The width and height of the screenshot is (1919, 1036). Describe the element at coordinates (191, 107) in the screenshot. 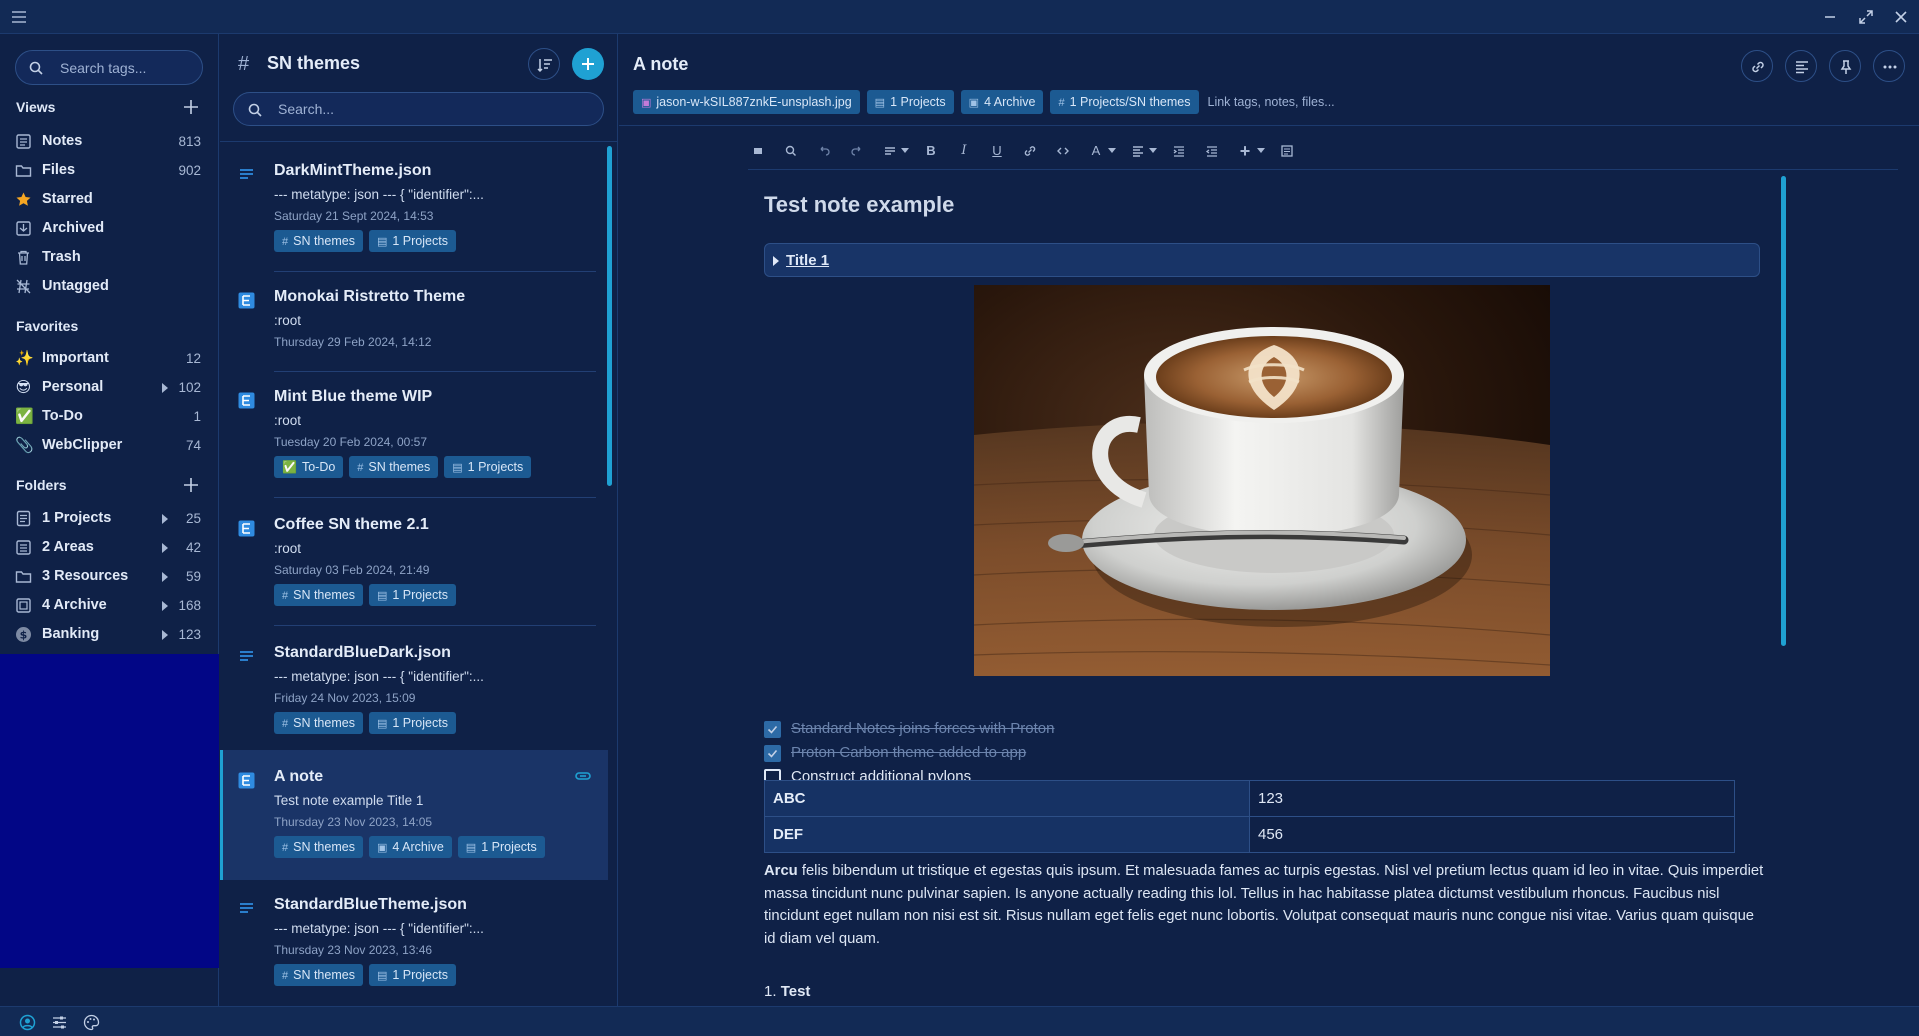

I see `add-view-icon` at that location.